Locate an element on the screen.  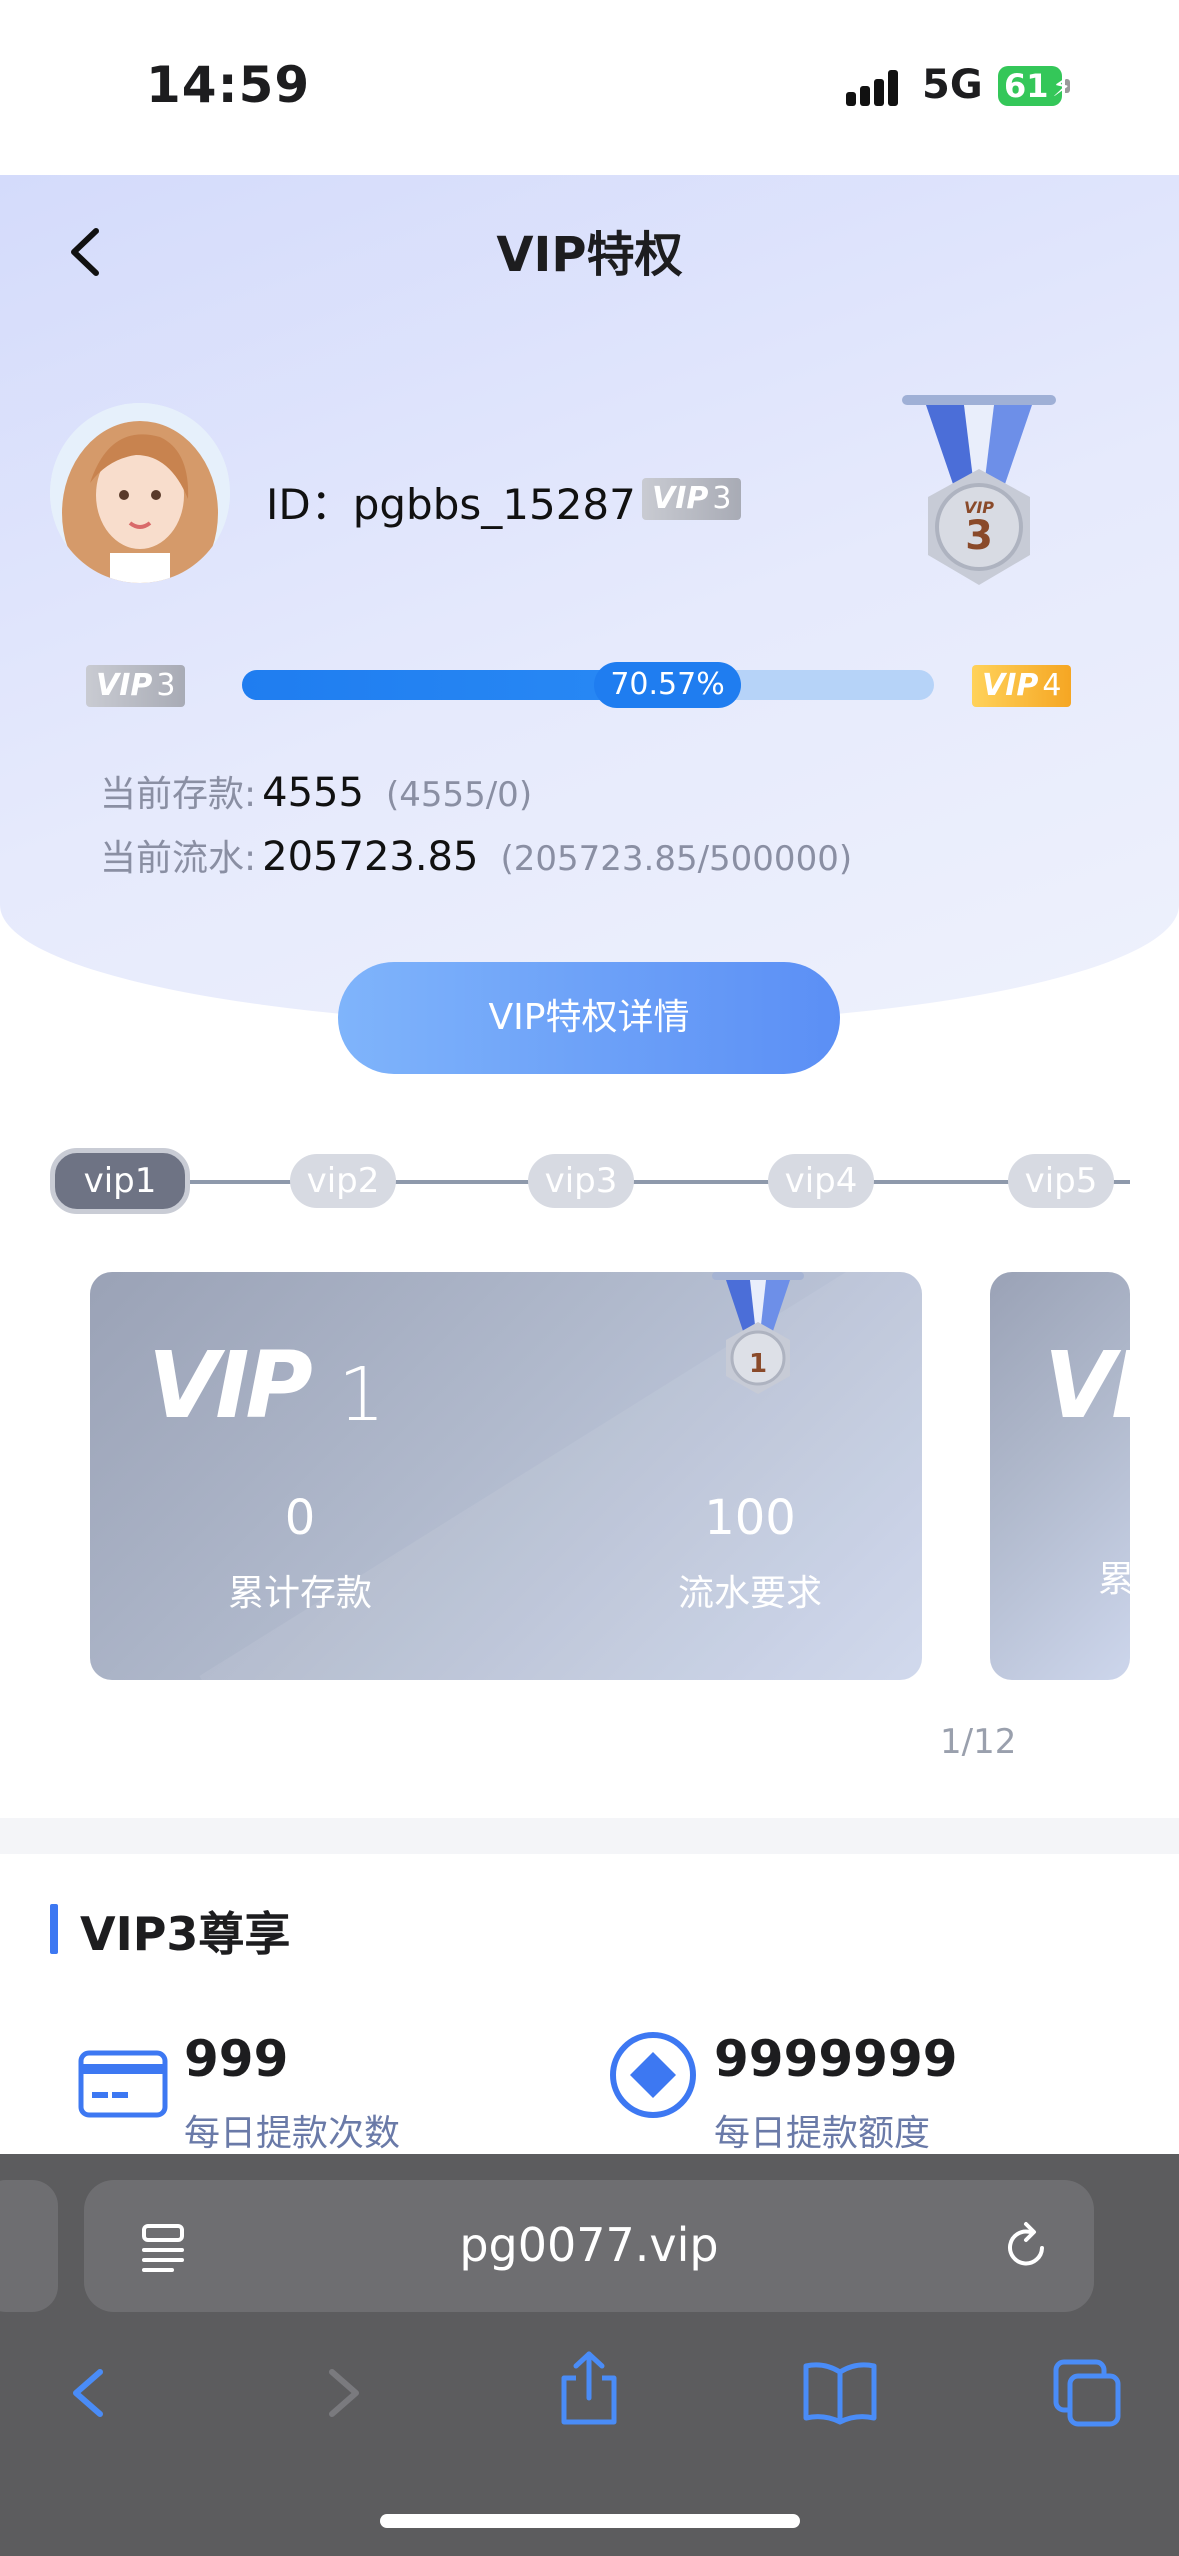
signal-icon is located at coordinates (876, 87).